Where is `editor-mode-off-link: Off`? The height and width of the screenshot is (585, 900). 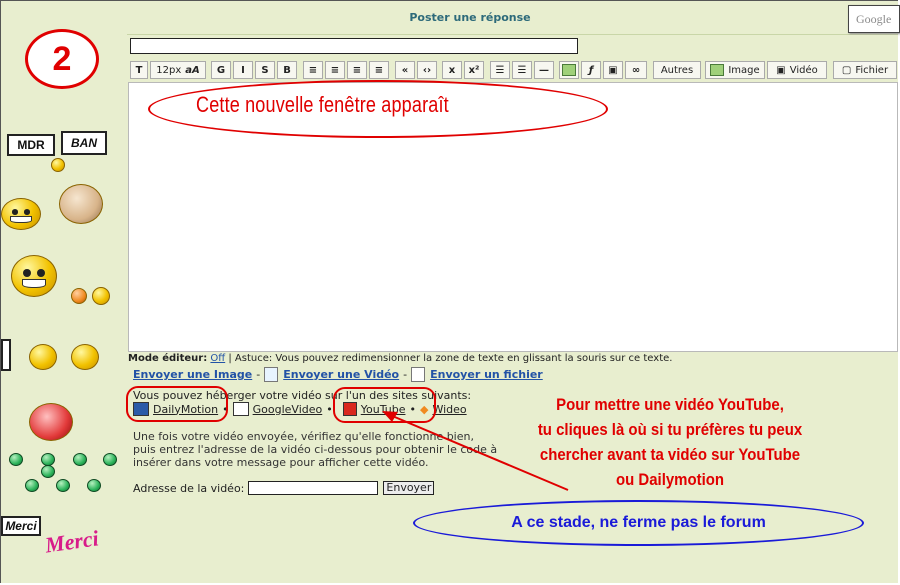 editor-mode-off-link: Off is located at coordinates (217, 358).